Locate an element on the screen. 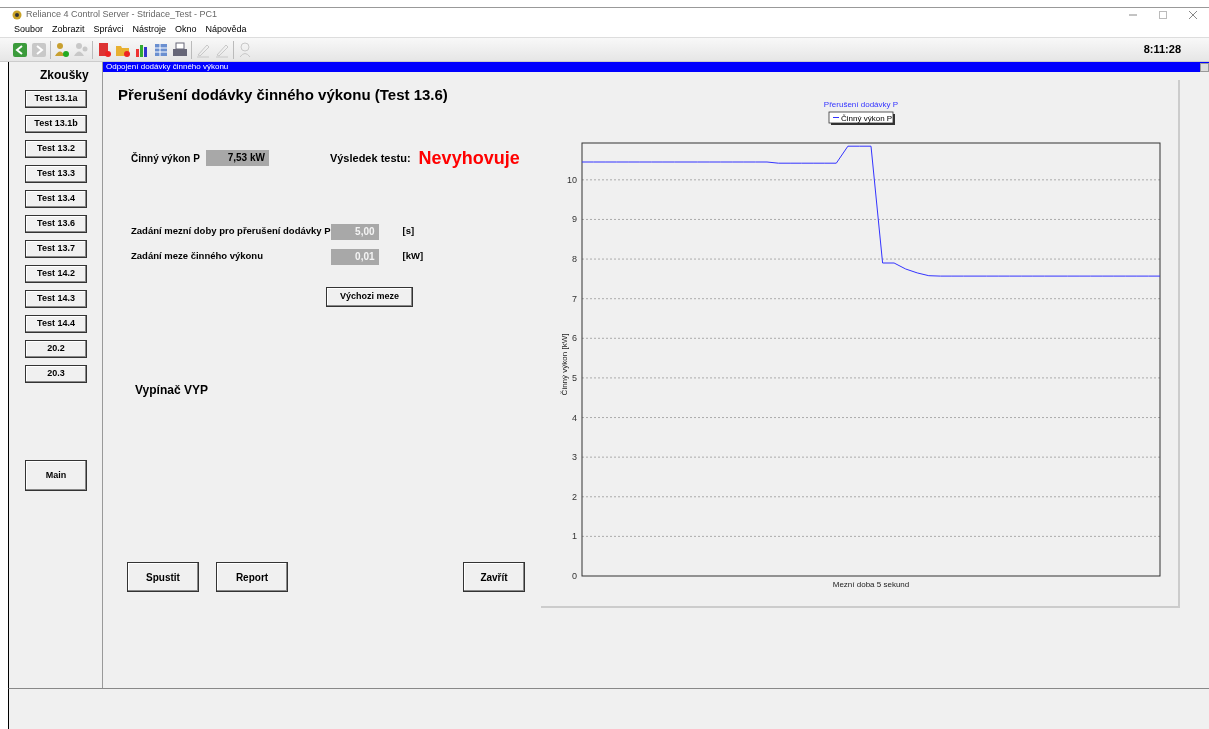 This screenshot has width=1209, height=729. power-value: 7,53 kW is located at coordinates (237, 158).